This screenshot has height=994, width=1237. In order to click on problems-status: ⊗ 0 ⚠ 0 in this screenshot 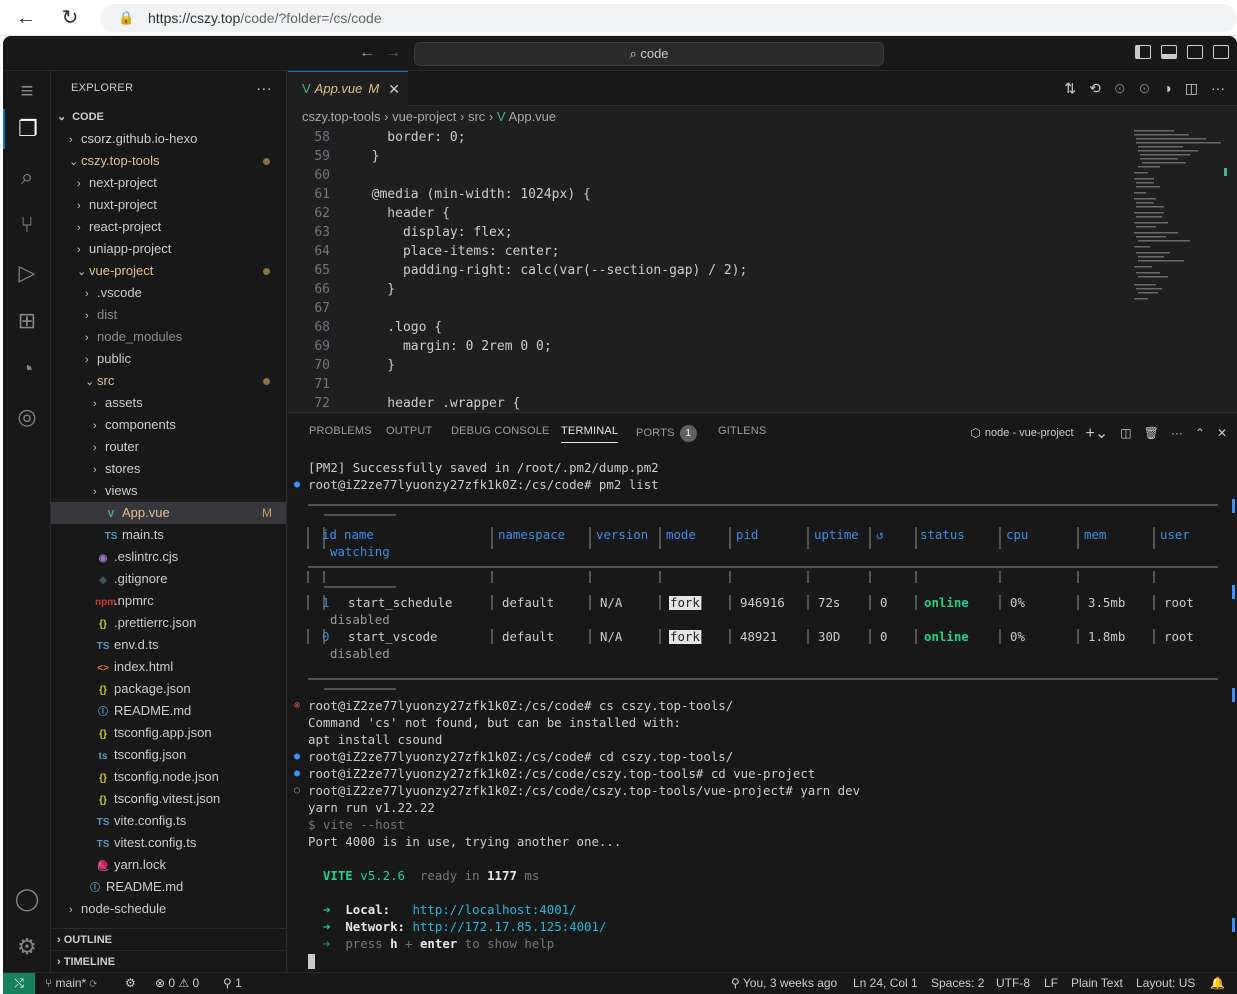, I will do `click(177, 983)`.